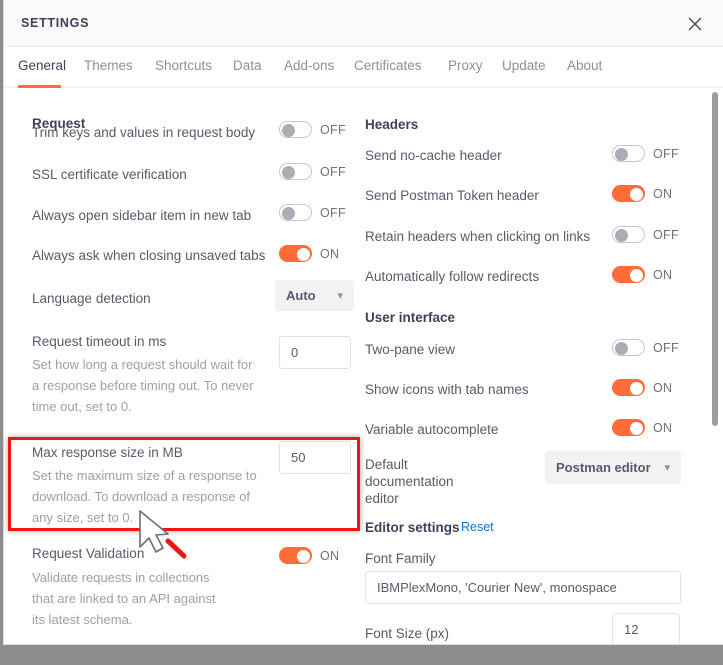  I want to click on toggle-postman-token-header: ON, so click(642, 193).